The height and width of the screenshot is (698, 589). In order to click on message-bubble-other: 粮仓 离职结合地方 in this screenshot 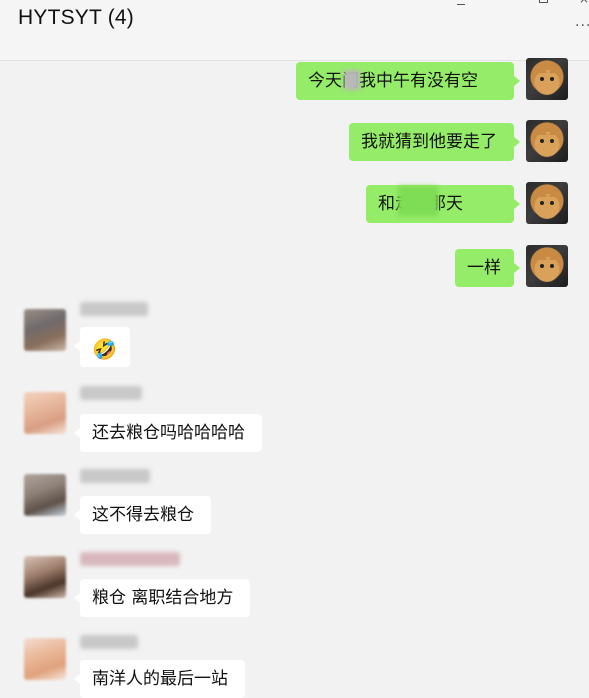, I will do `click(162, 598)`.